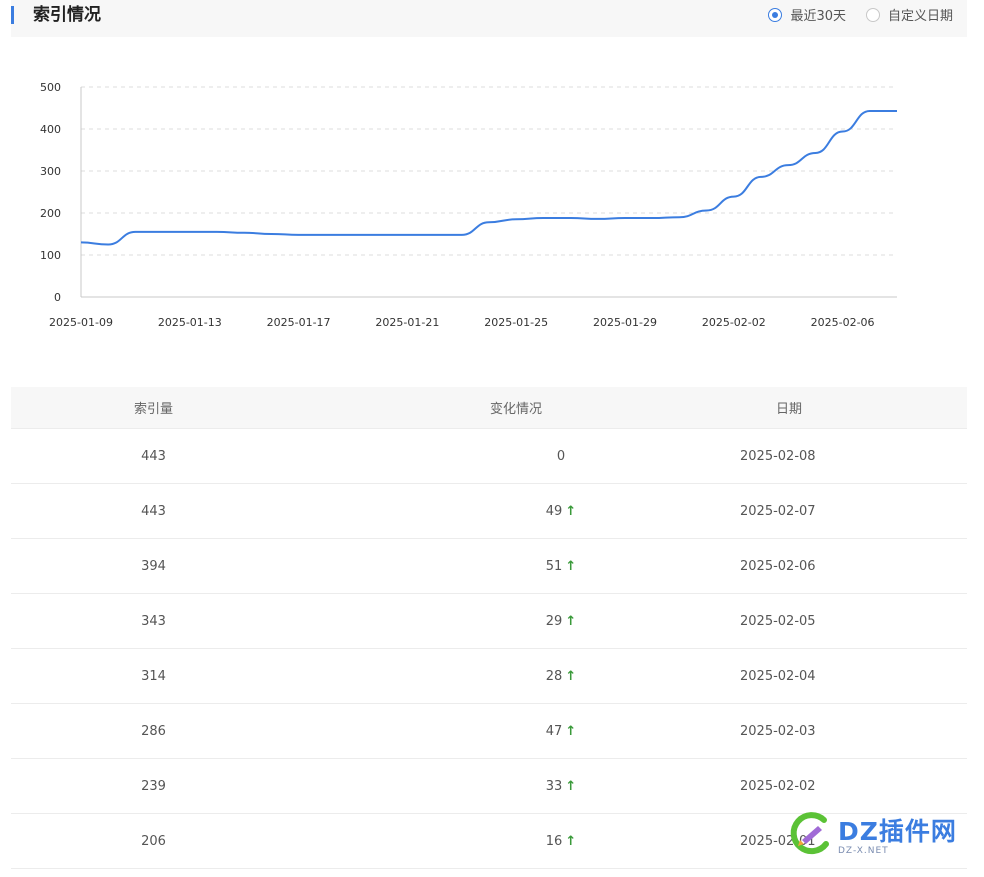 The image size is (984, 877). I want to click on cell-date: 2025-02-02, so click(778, 786).